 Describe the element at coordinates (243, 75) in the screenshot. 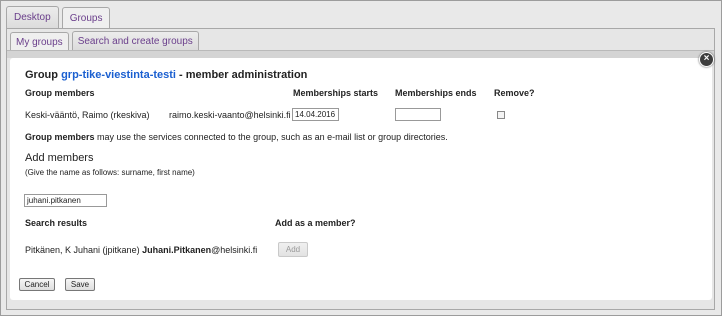

I see `title-suffix: - member administration` at that location.